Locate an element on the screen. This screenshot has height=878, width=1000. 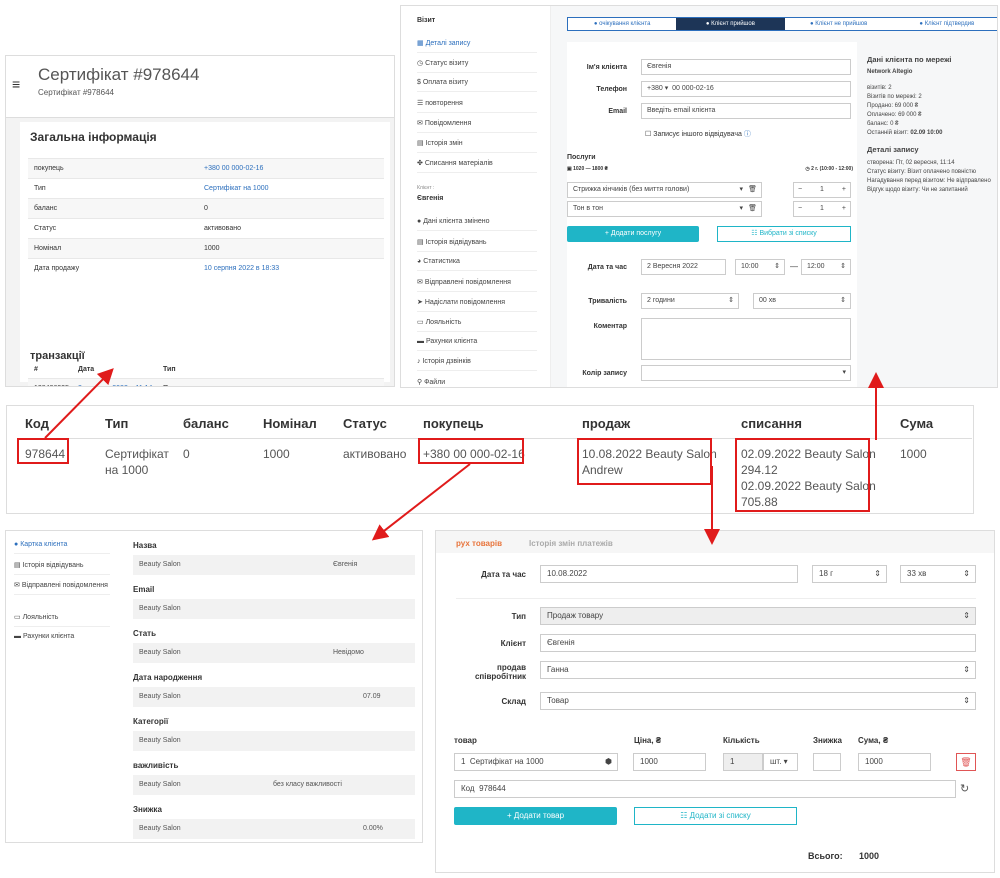
client-menu-item-3: ▭ Лояльність is located at coordinates (62, 620).